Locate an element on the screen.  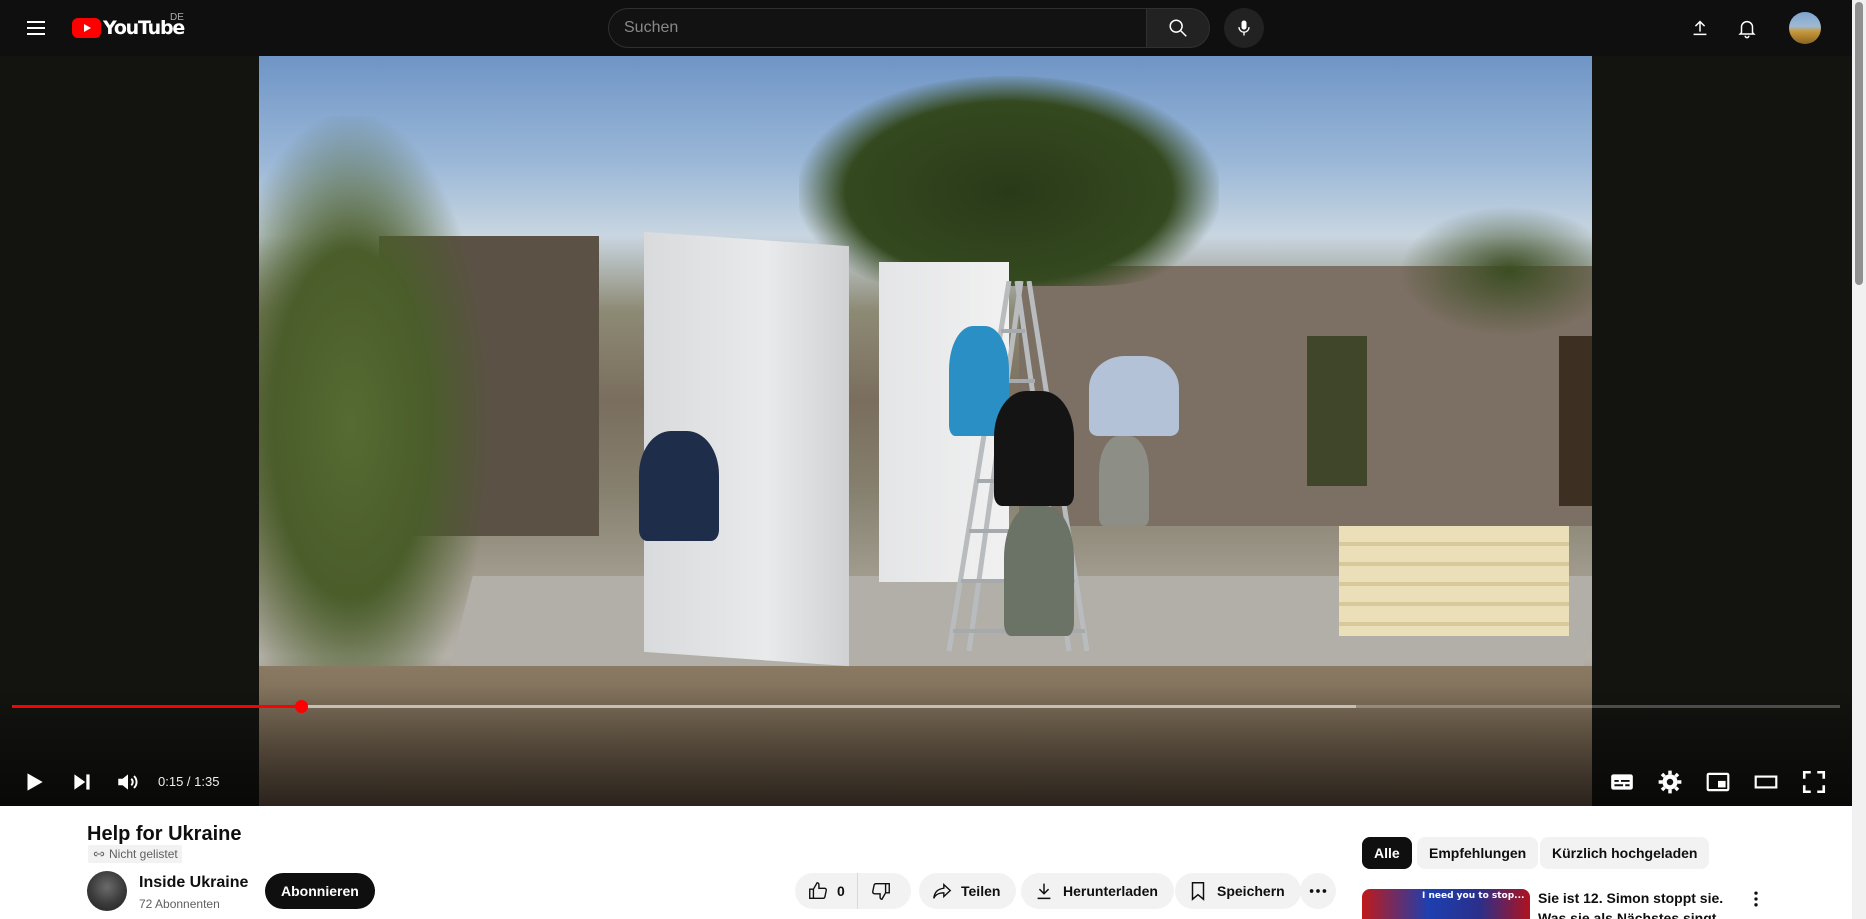
miniplayer-button is located at coordinates (1718, 782).